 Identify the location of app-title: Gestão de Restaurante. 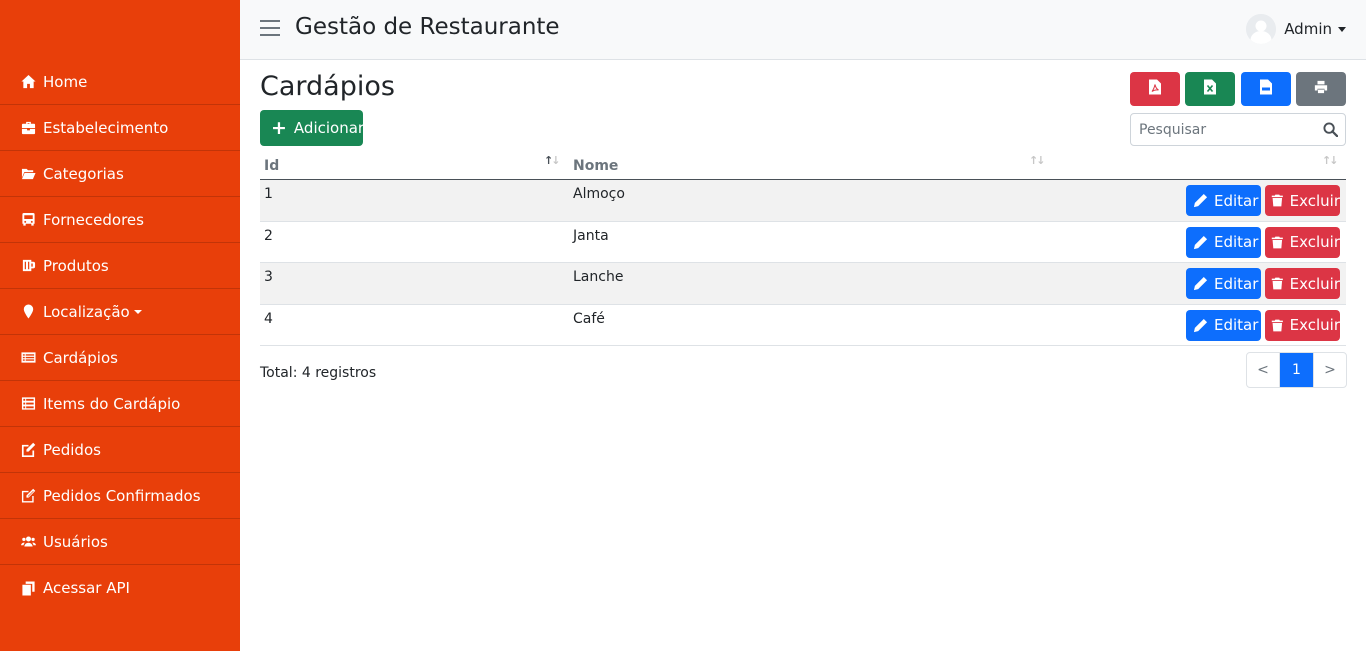
(427, 27).